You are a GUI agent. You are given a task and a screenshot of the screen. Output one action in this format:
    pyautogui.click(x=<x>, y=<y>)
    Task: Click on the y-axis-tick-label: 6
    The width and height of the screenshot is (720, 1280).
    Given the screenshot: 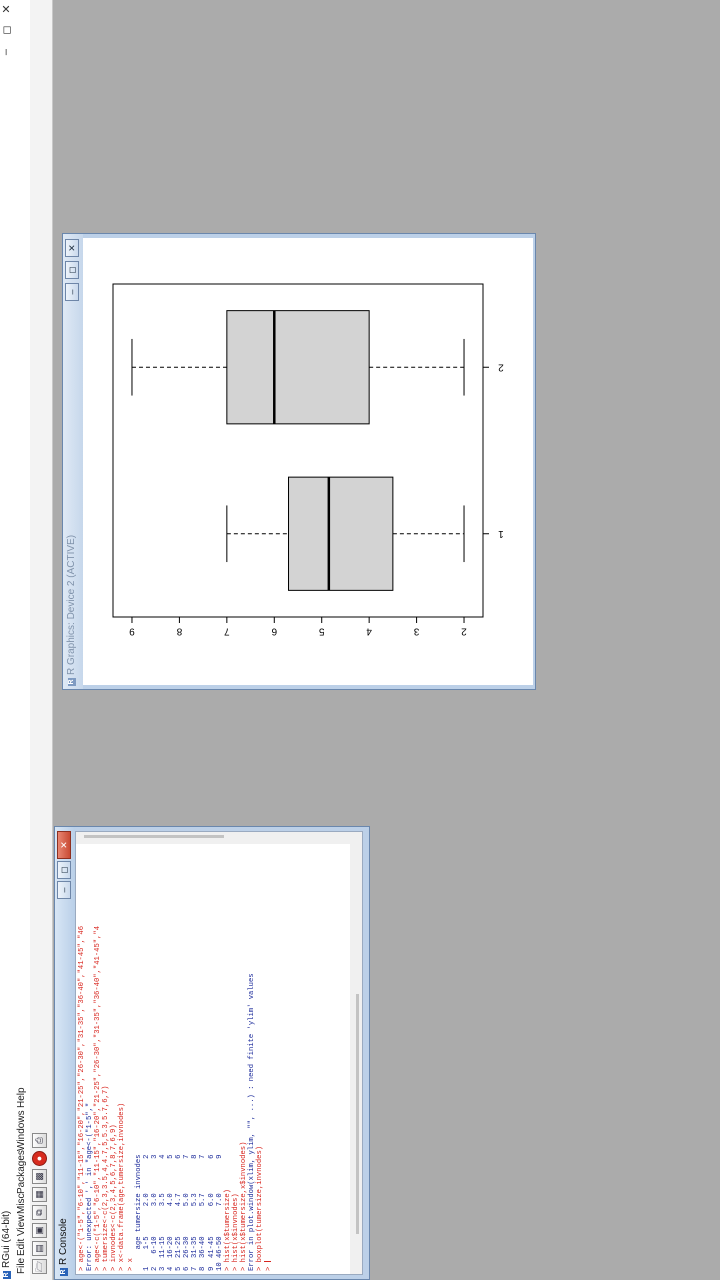 What is the action you would take?
    pyautogui.click(x=274, y=630)
    